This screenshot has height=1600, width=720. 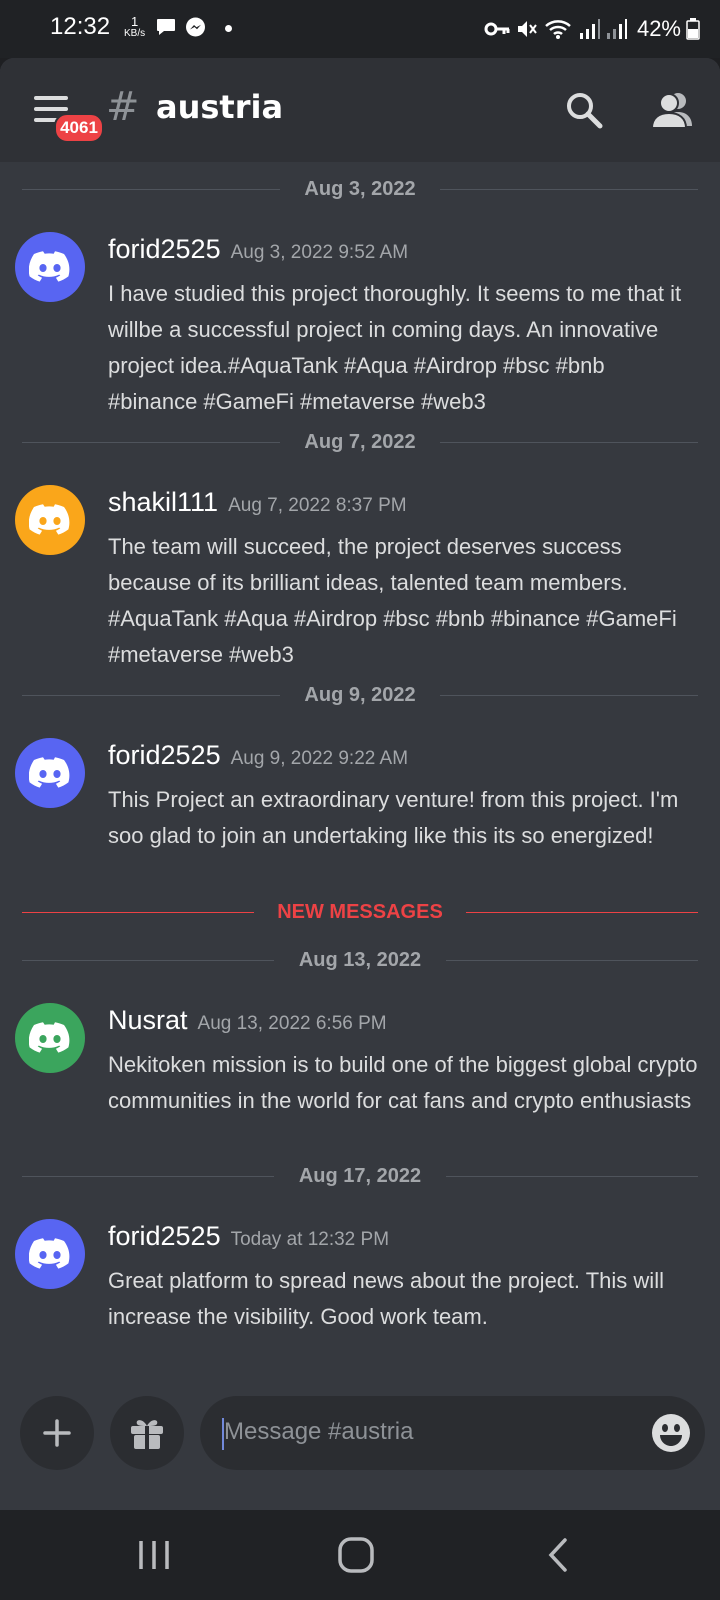 I want to click on gift-icon, so click(x=147, y=1434).